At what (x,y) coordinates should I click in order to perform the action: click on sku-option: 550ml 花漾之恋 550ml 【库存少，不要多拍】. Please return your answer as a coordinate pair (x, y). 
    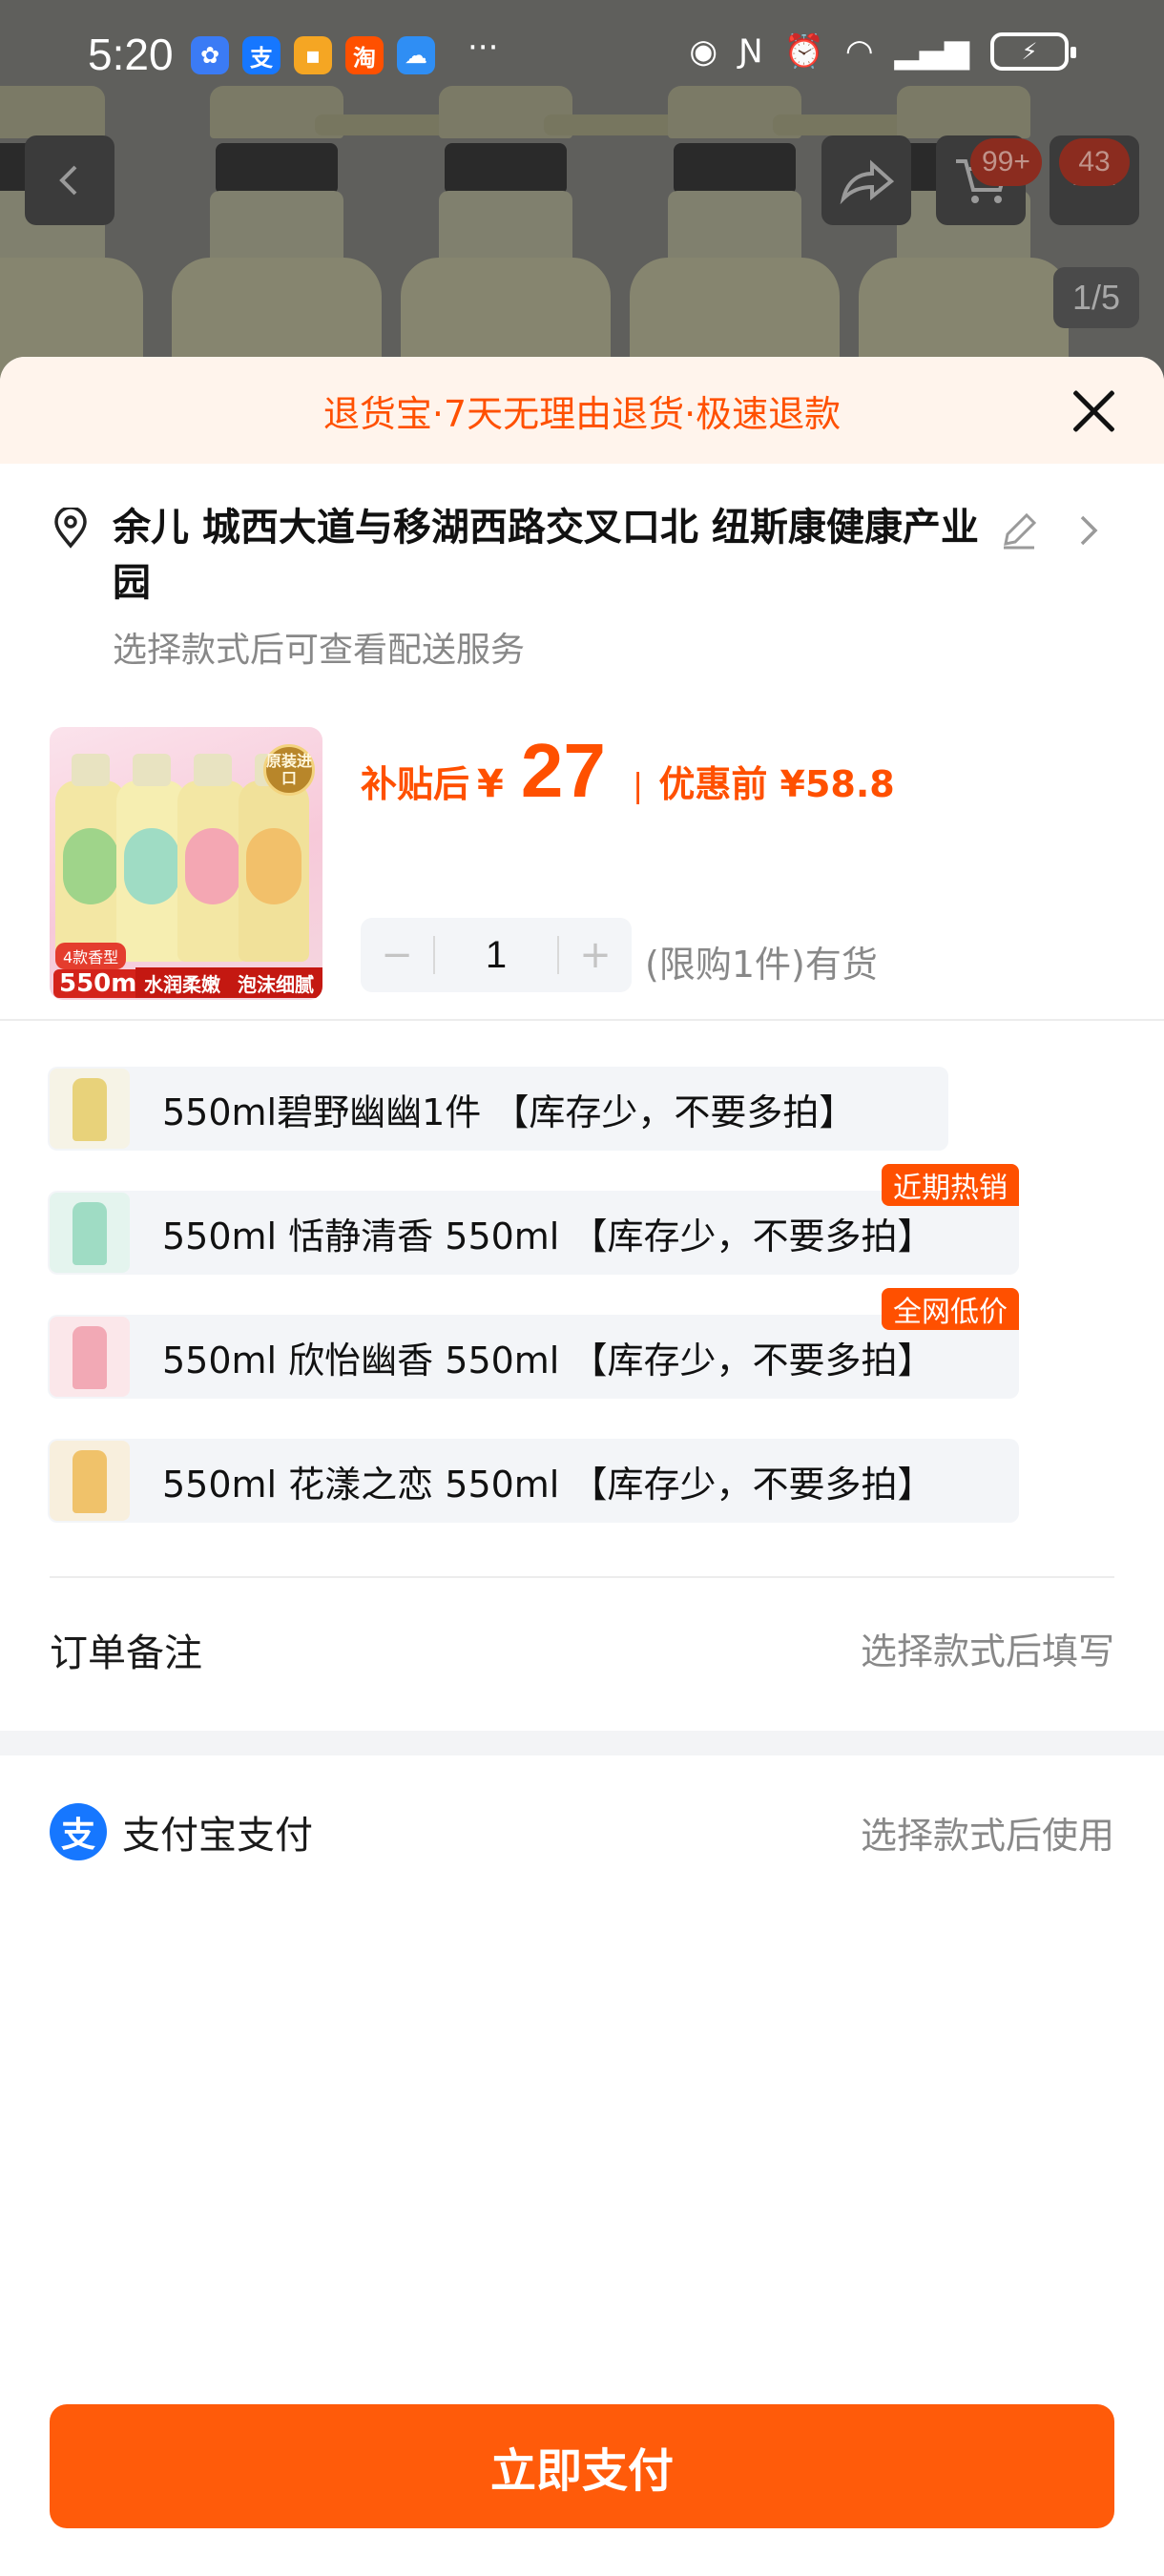
    Looking at the image, I should click on (534, 1481).